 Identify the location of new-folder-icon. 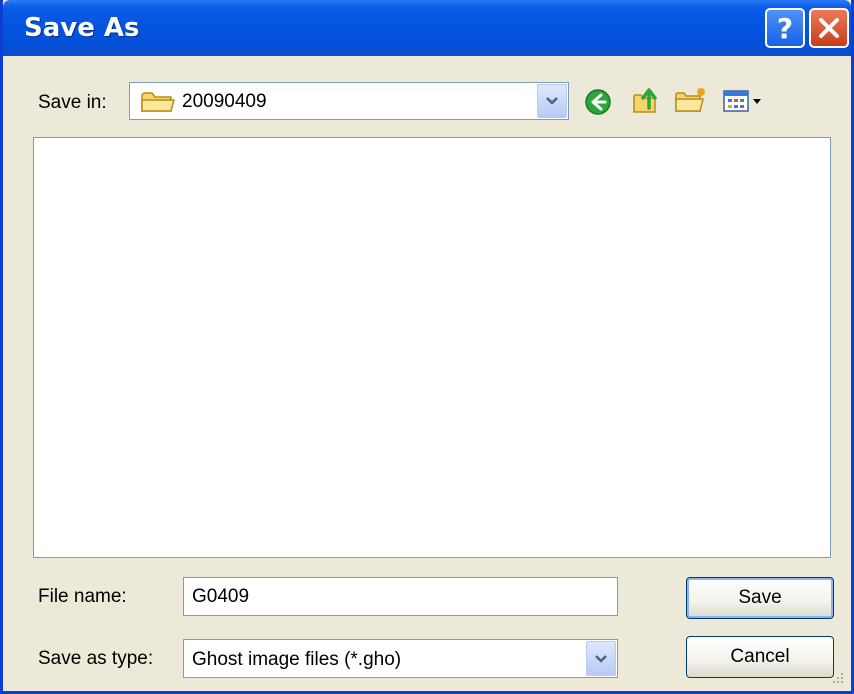
(691, 100).